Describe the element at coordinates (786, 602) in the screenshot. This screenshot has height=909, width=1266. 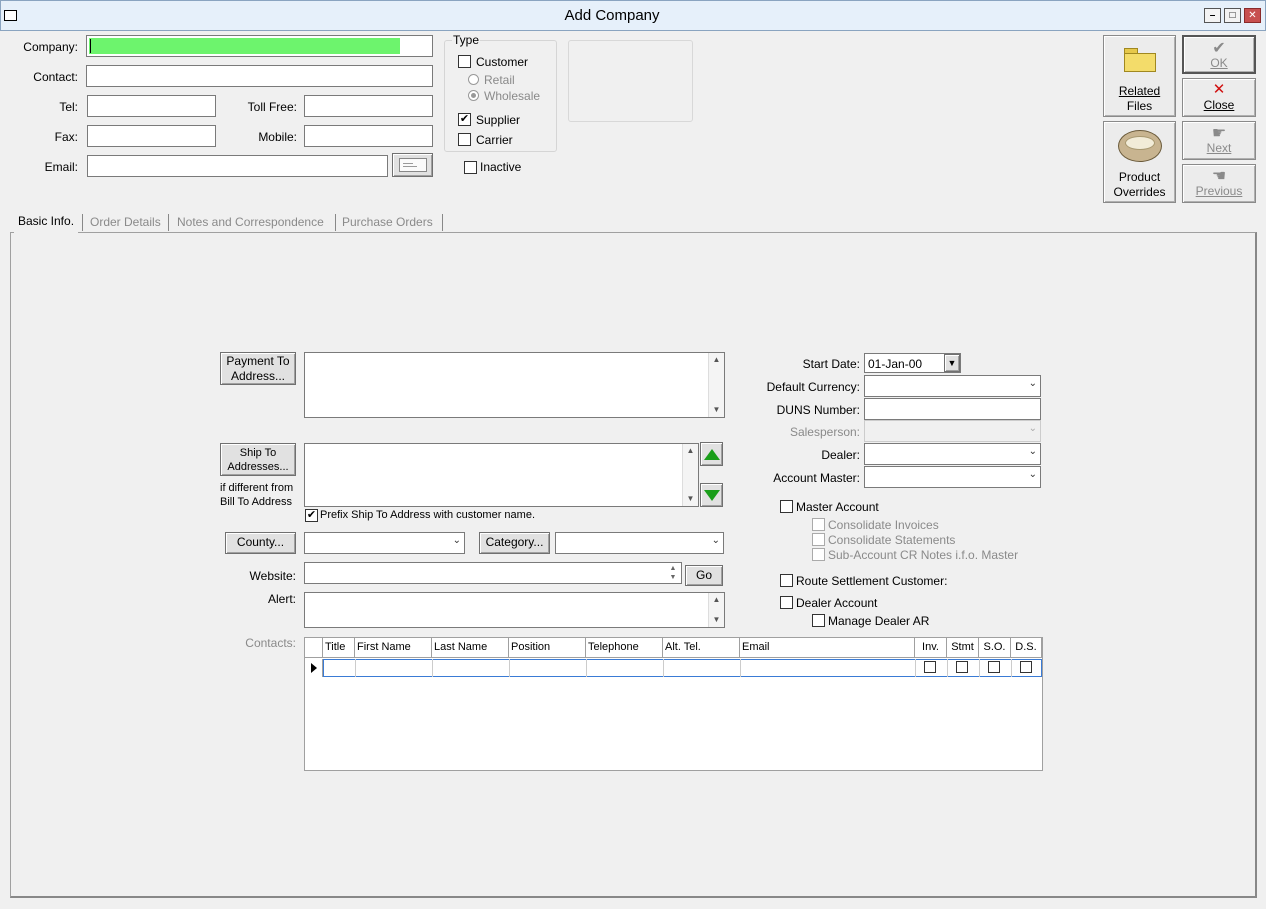
I see `dealer-account-checkbox` at that location.